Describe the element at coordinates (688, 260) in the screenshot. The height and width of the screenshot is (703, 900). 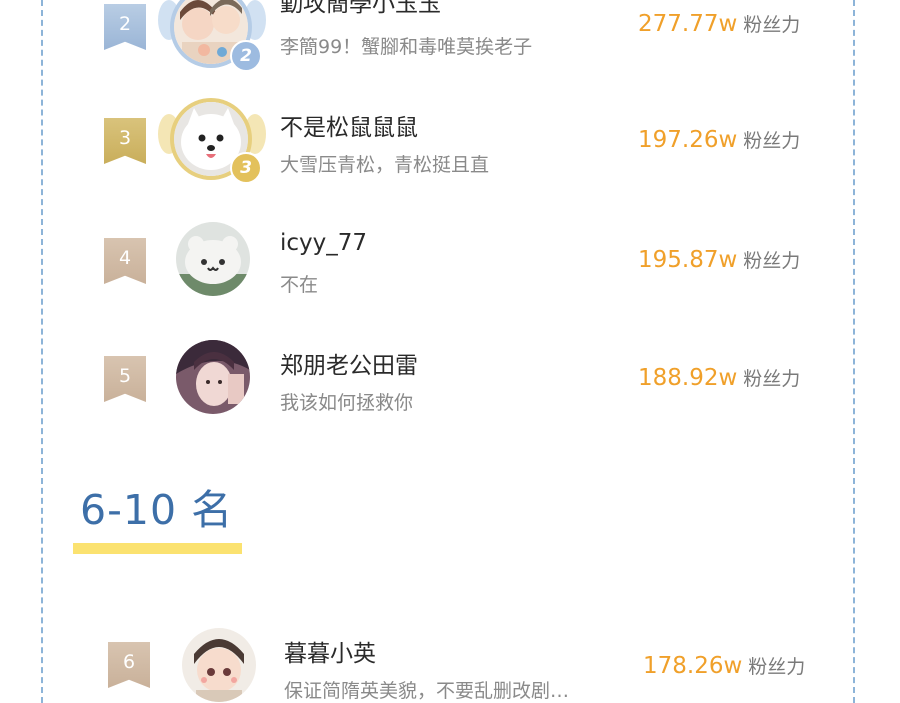
I see `fans-value: 195.87w` at that location.